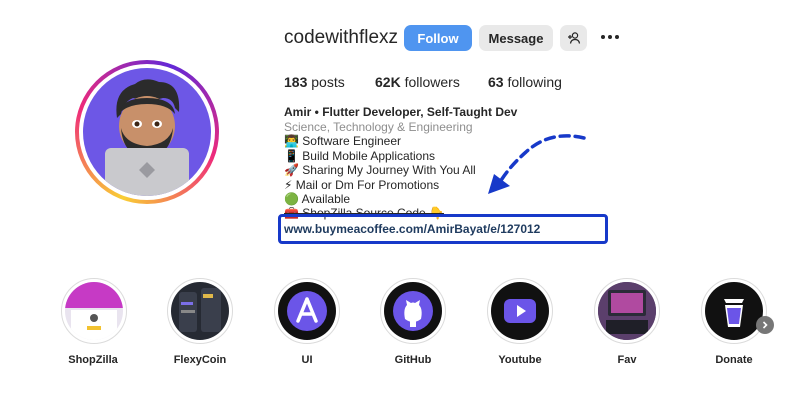  What do you see at coordinates (200, 360) in the screenshot?
I see `highlight-label: FlexyCoin` at bounding box center [200, 360].